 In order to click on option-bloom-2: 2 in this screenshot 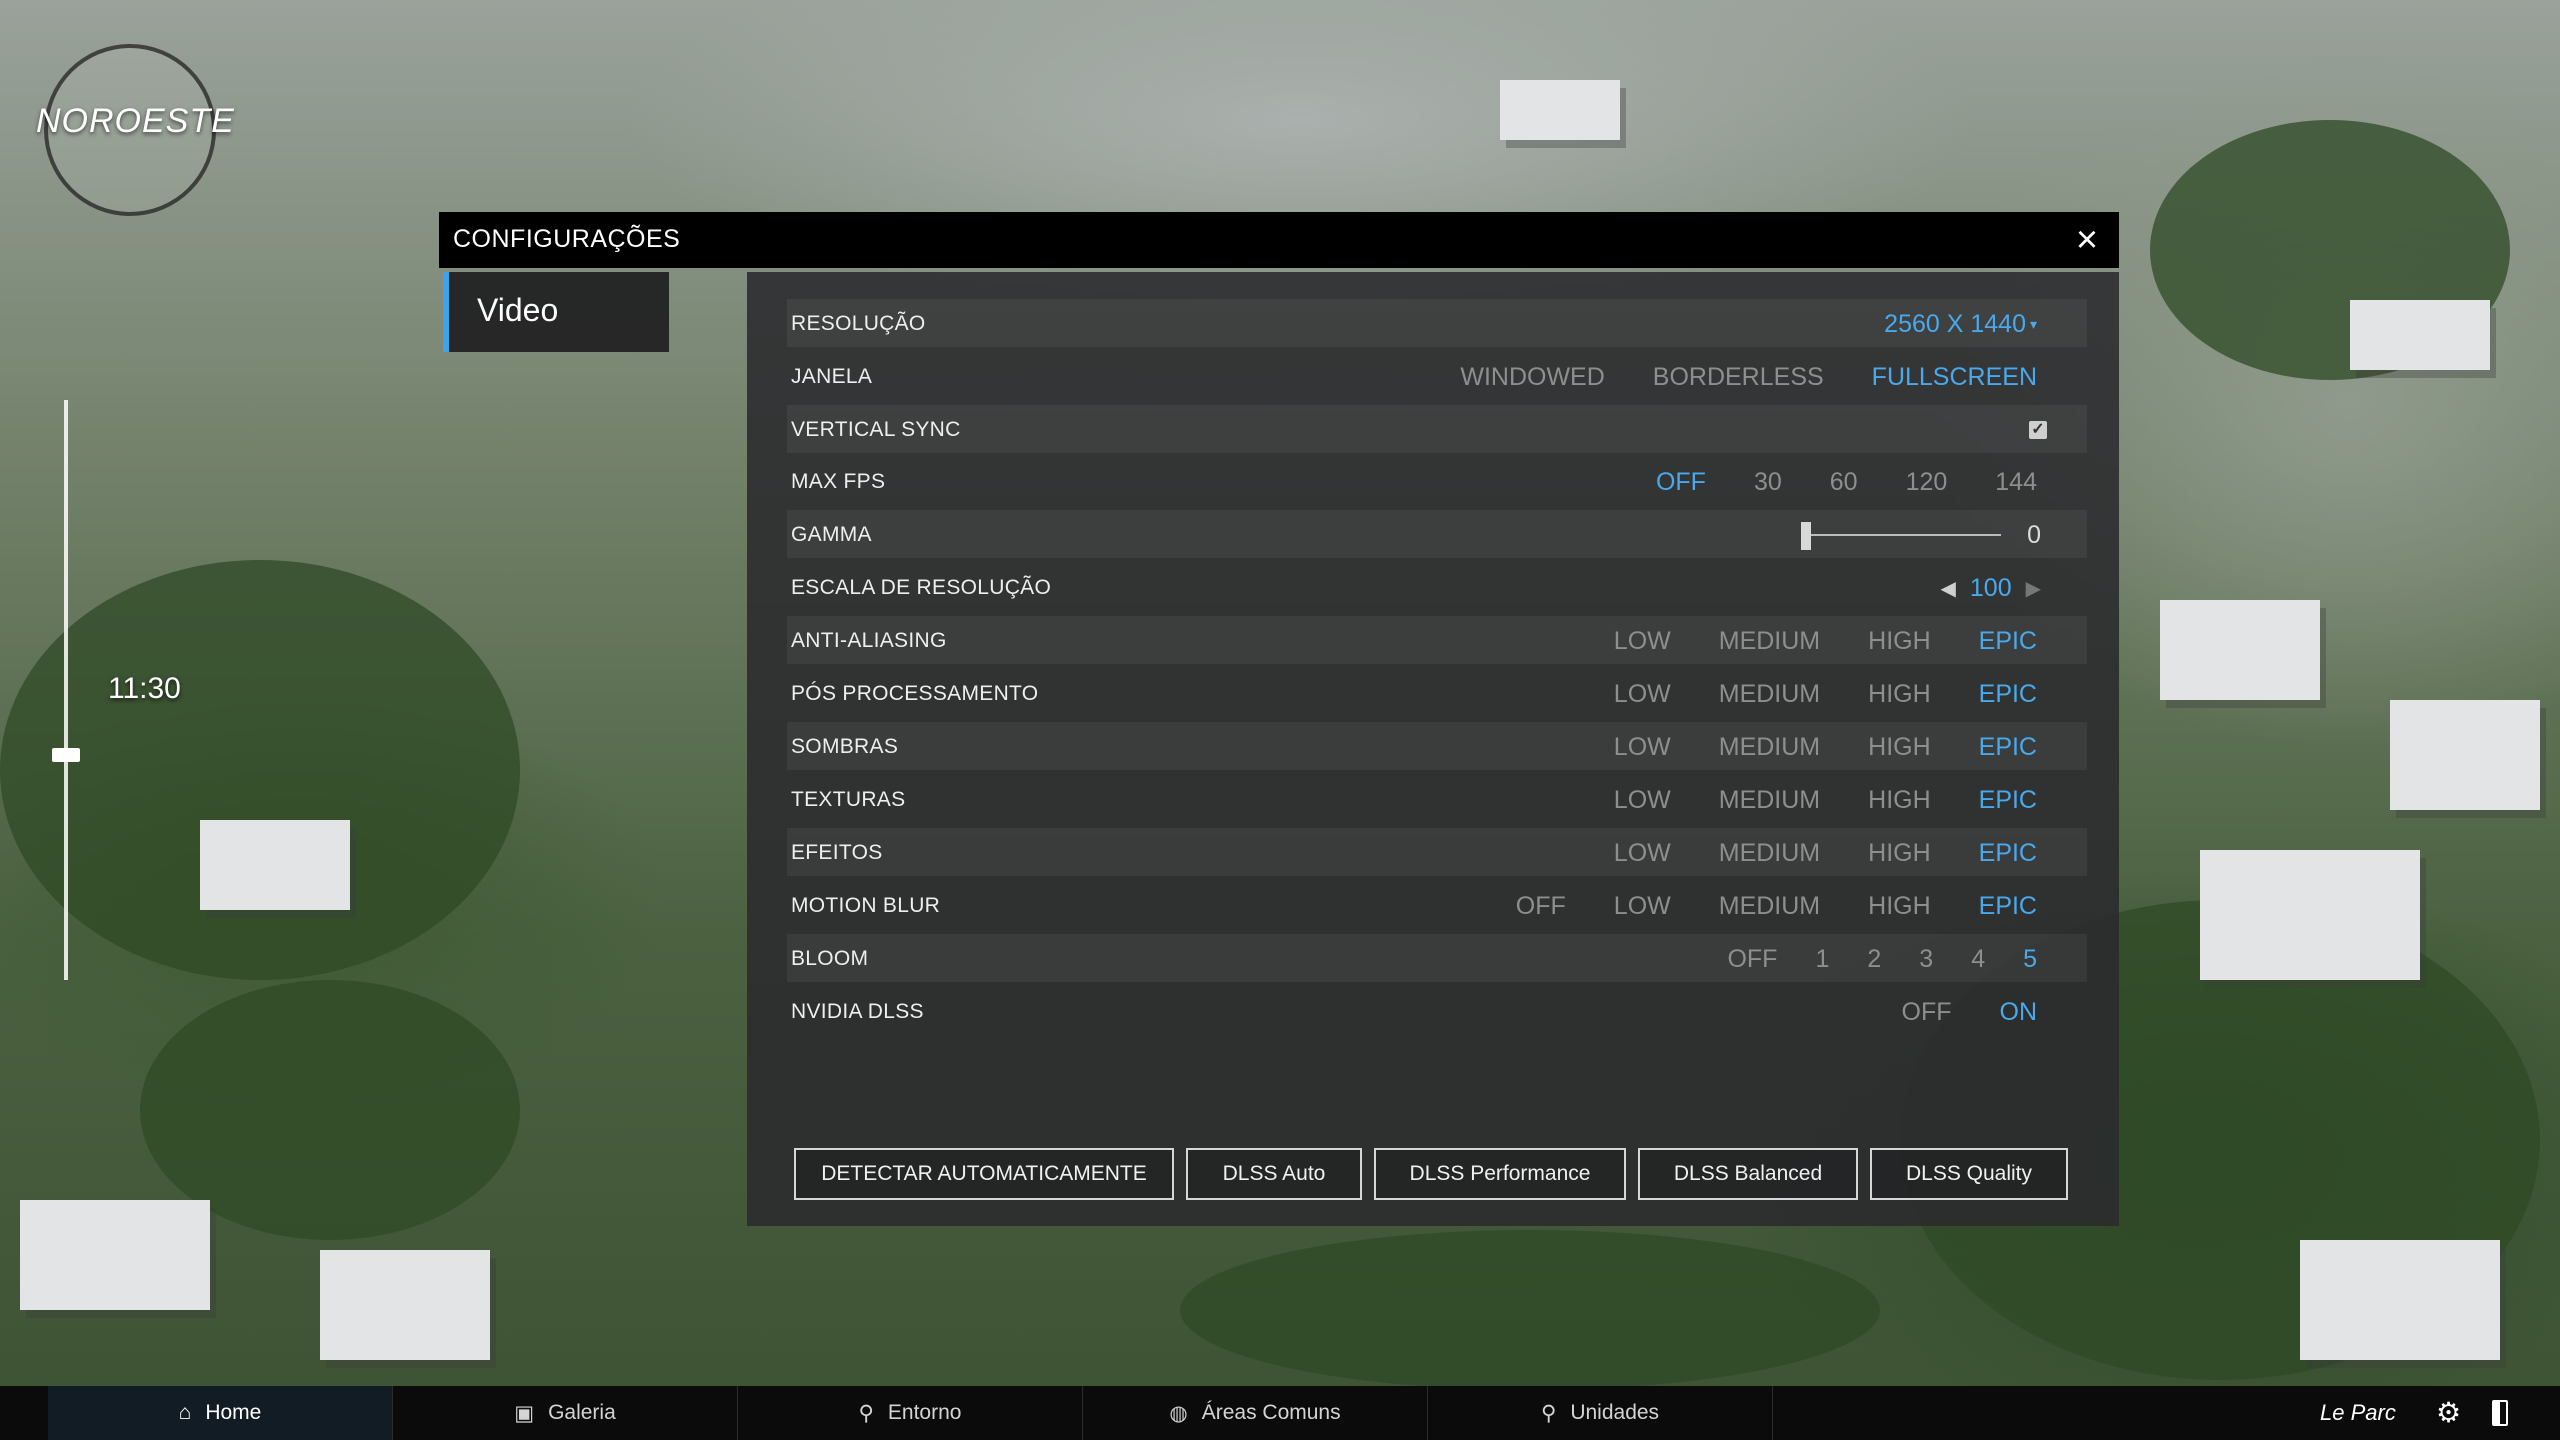, I will do `click(1874, 959)`.